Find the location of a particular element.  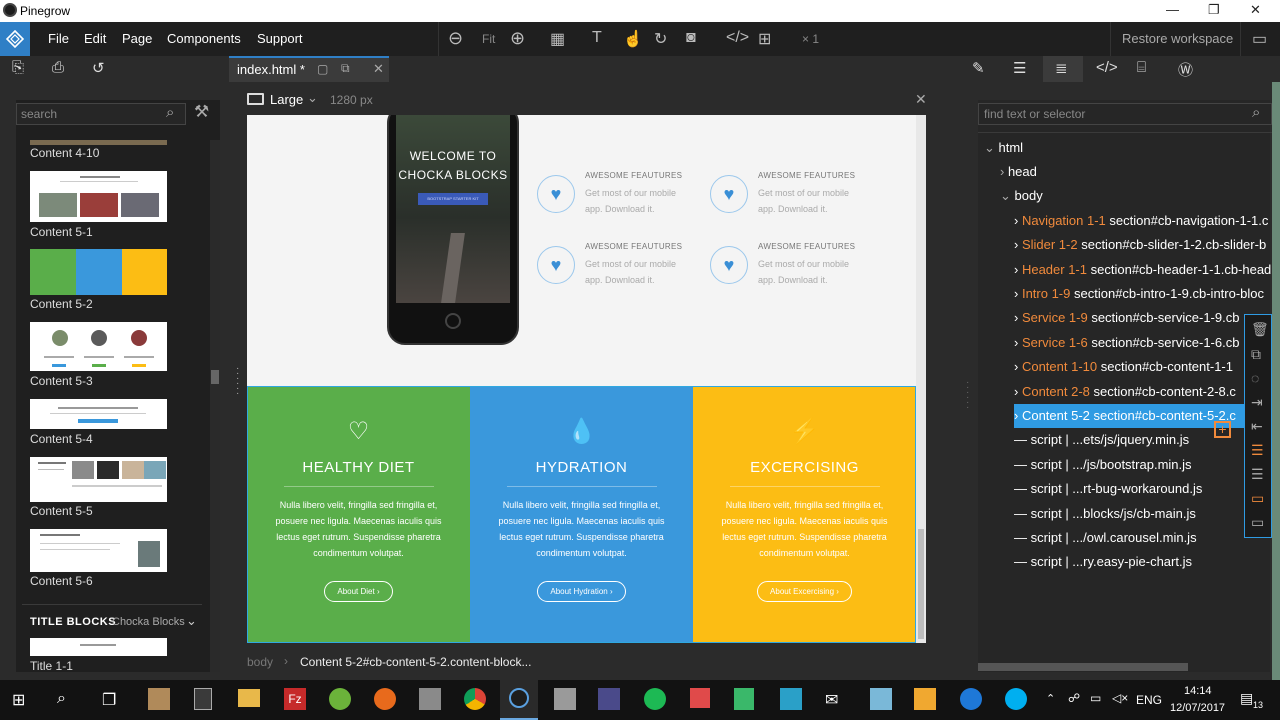

code-icon: </> is located at coordinates (1107, 67).